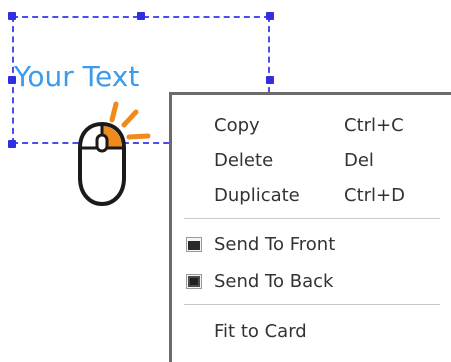  What do you see at coordinates (270, 80) in the screenshot?
I see `resize-handle-middle-right` at bounding box center [270, 80].